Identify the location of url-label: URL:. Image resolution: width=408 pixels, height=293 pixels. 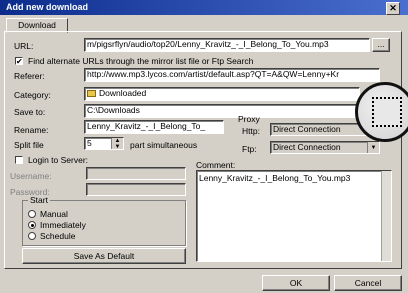
(24, 46).